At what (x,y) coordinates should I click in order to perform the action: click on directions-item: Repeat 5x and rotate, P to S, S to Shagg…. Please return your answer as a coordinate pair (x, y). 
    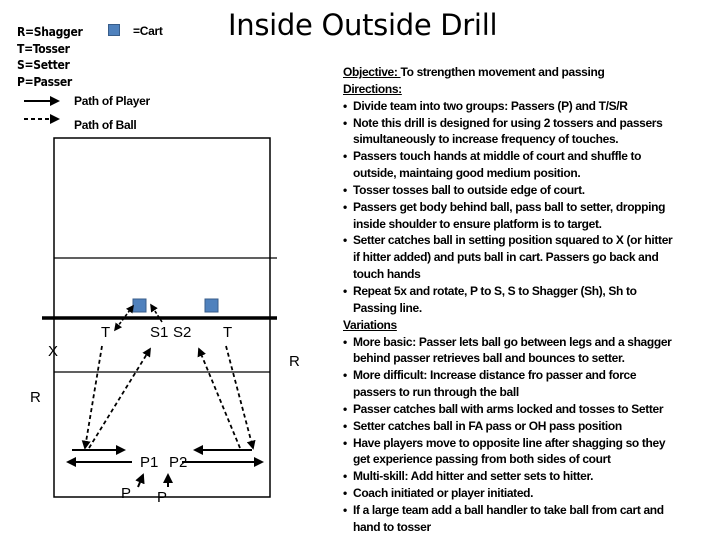
    Looking at the image, I should click on (529, 300).